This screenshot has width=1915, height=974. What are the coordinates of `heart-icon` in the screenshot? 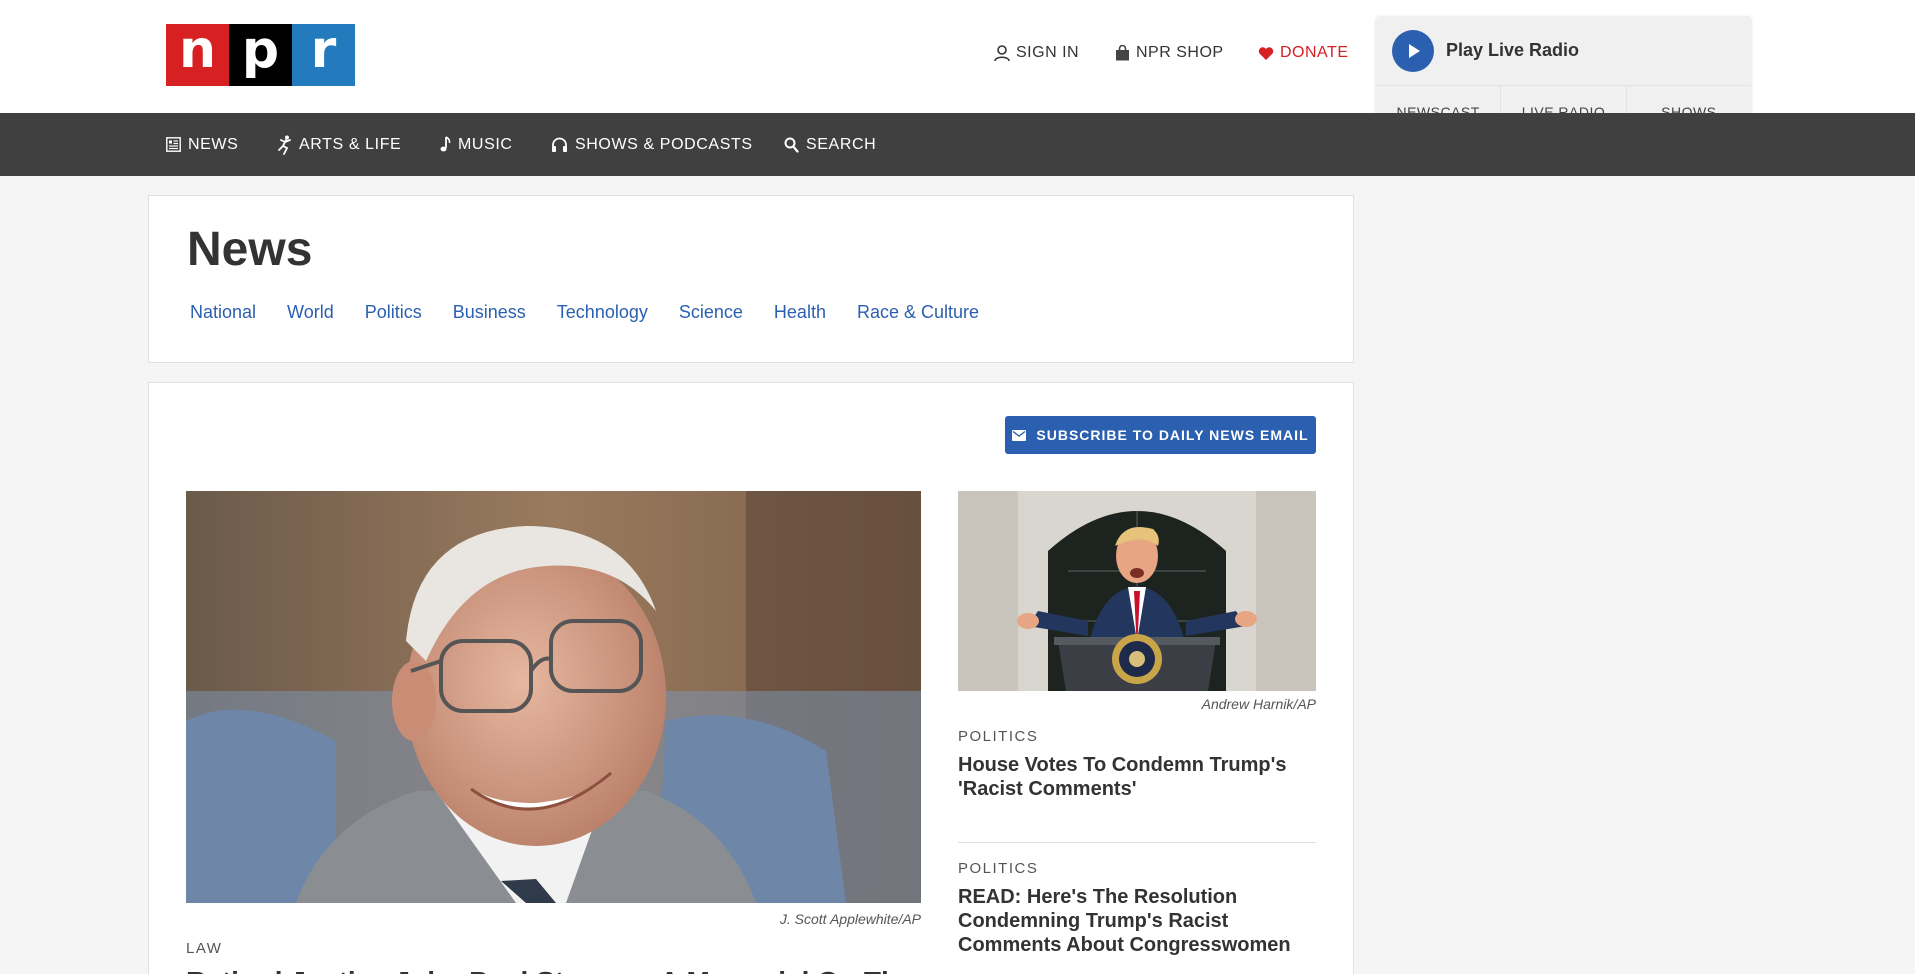 It's located at (1266, 53).